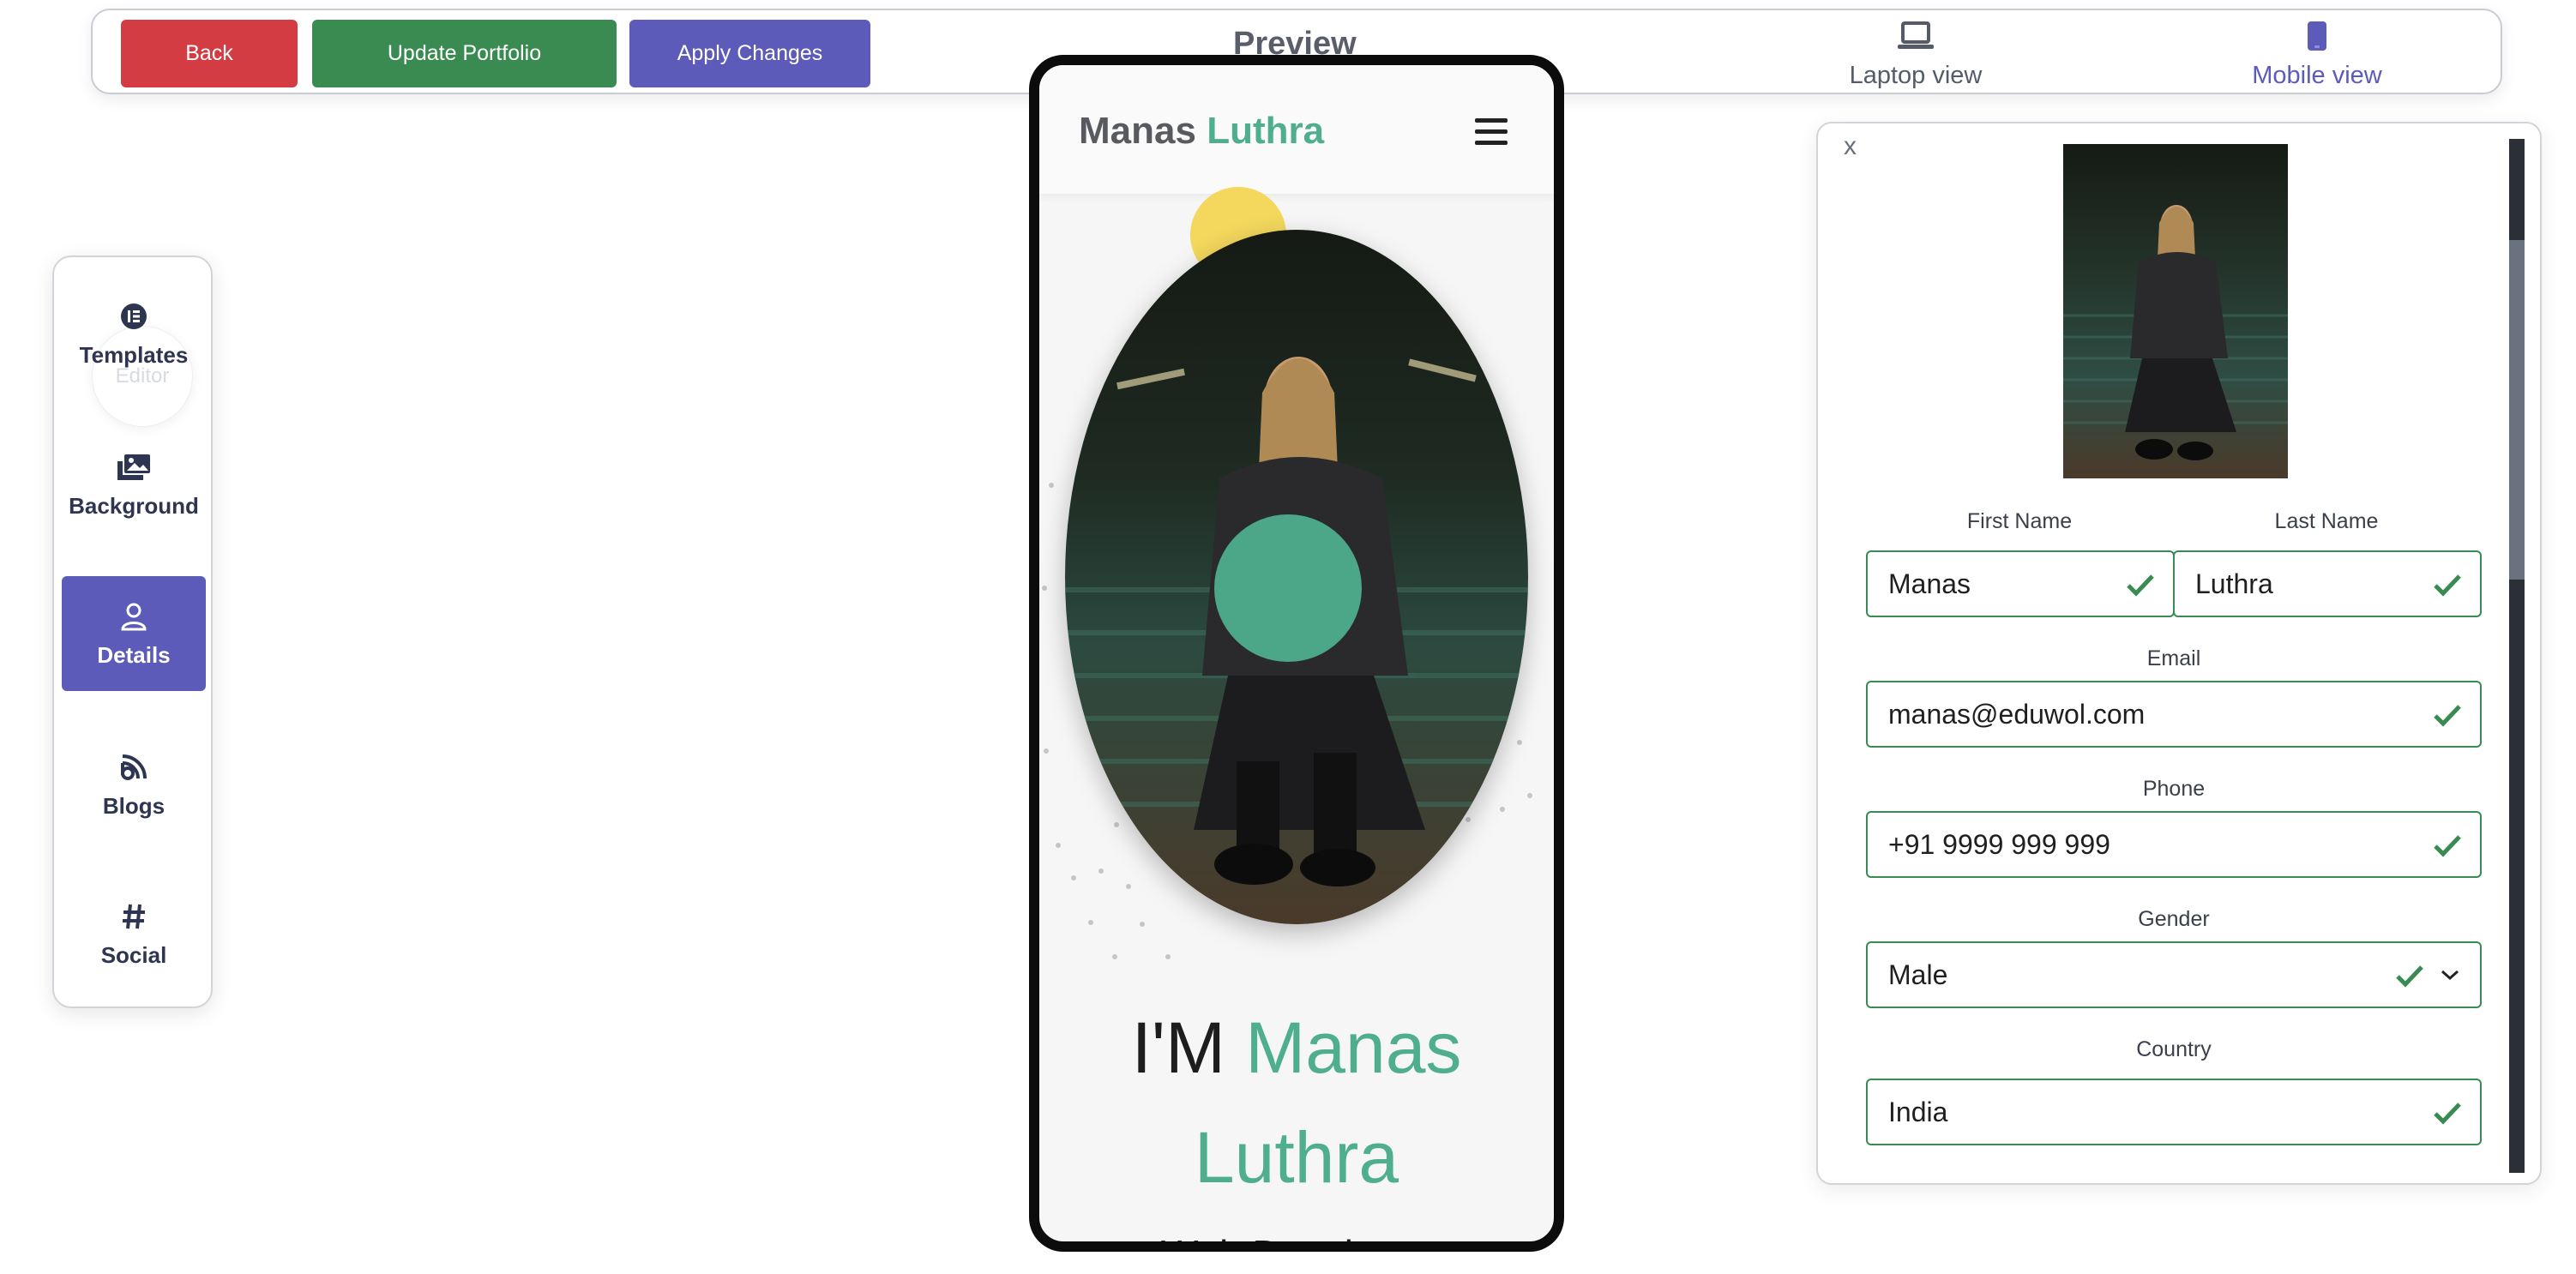 This screenshot has height=1274, width=2576. What do you see at coordinates (2234, 583) in the screenshot?
I see `last-name-value: Luthra` at bounding box center [2234, 583].